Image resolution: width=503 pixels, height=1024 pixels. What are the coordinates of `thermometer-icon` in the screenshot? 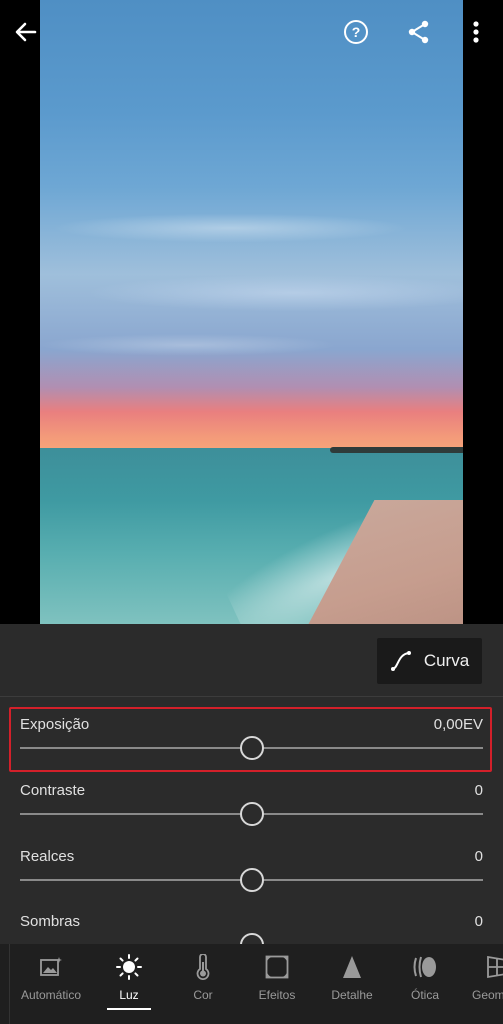 It's located at (203, 967).